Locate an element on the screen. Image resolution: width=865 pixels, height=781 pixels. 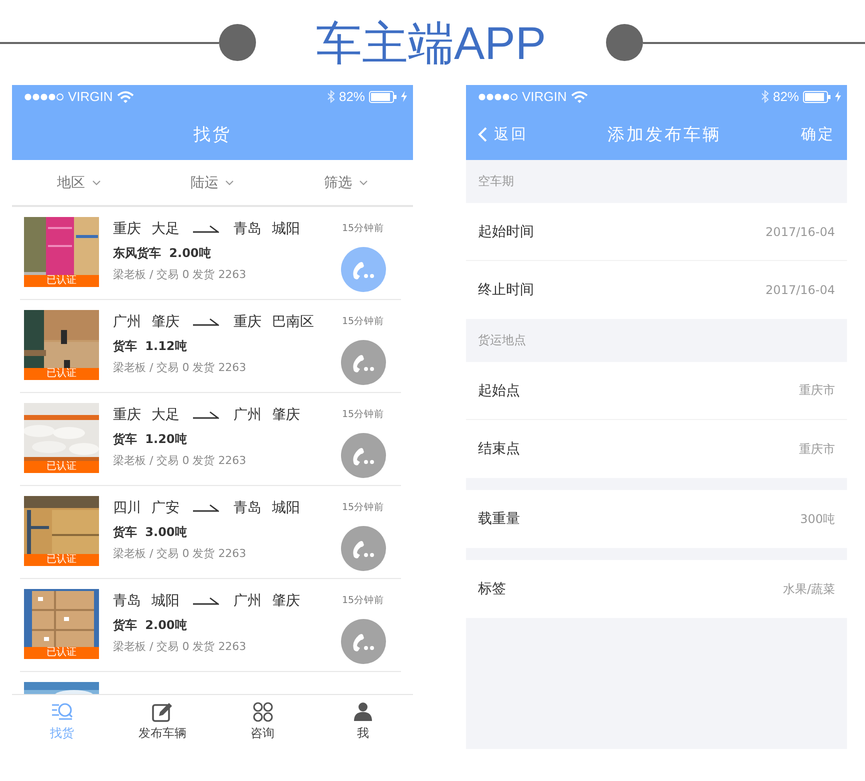
tab-item: 发布车辆 is located at coordinates (162, 722).